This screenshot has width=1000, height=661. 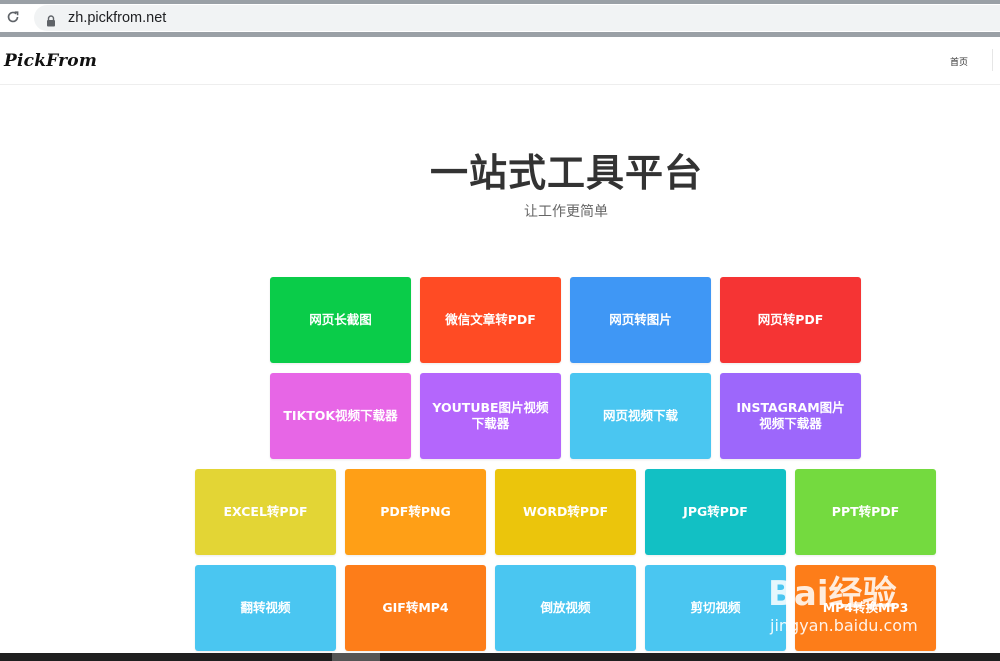 I want to click on tile-label: 剪切视频, so click(x=715, y=607).